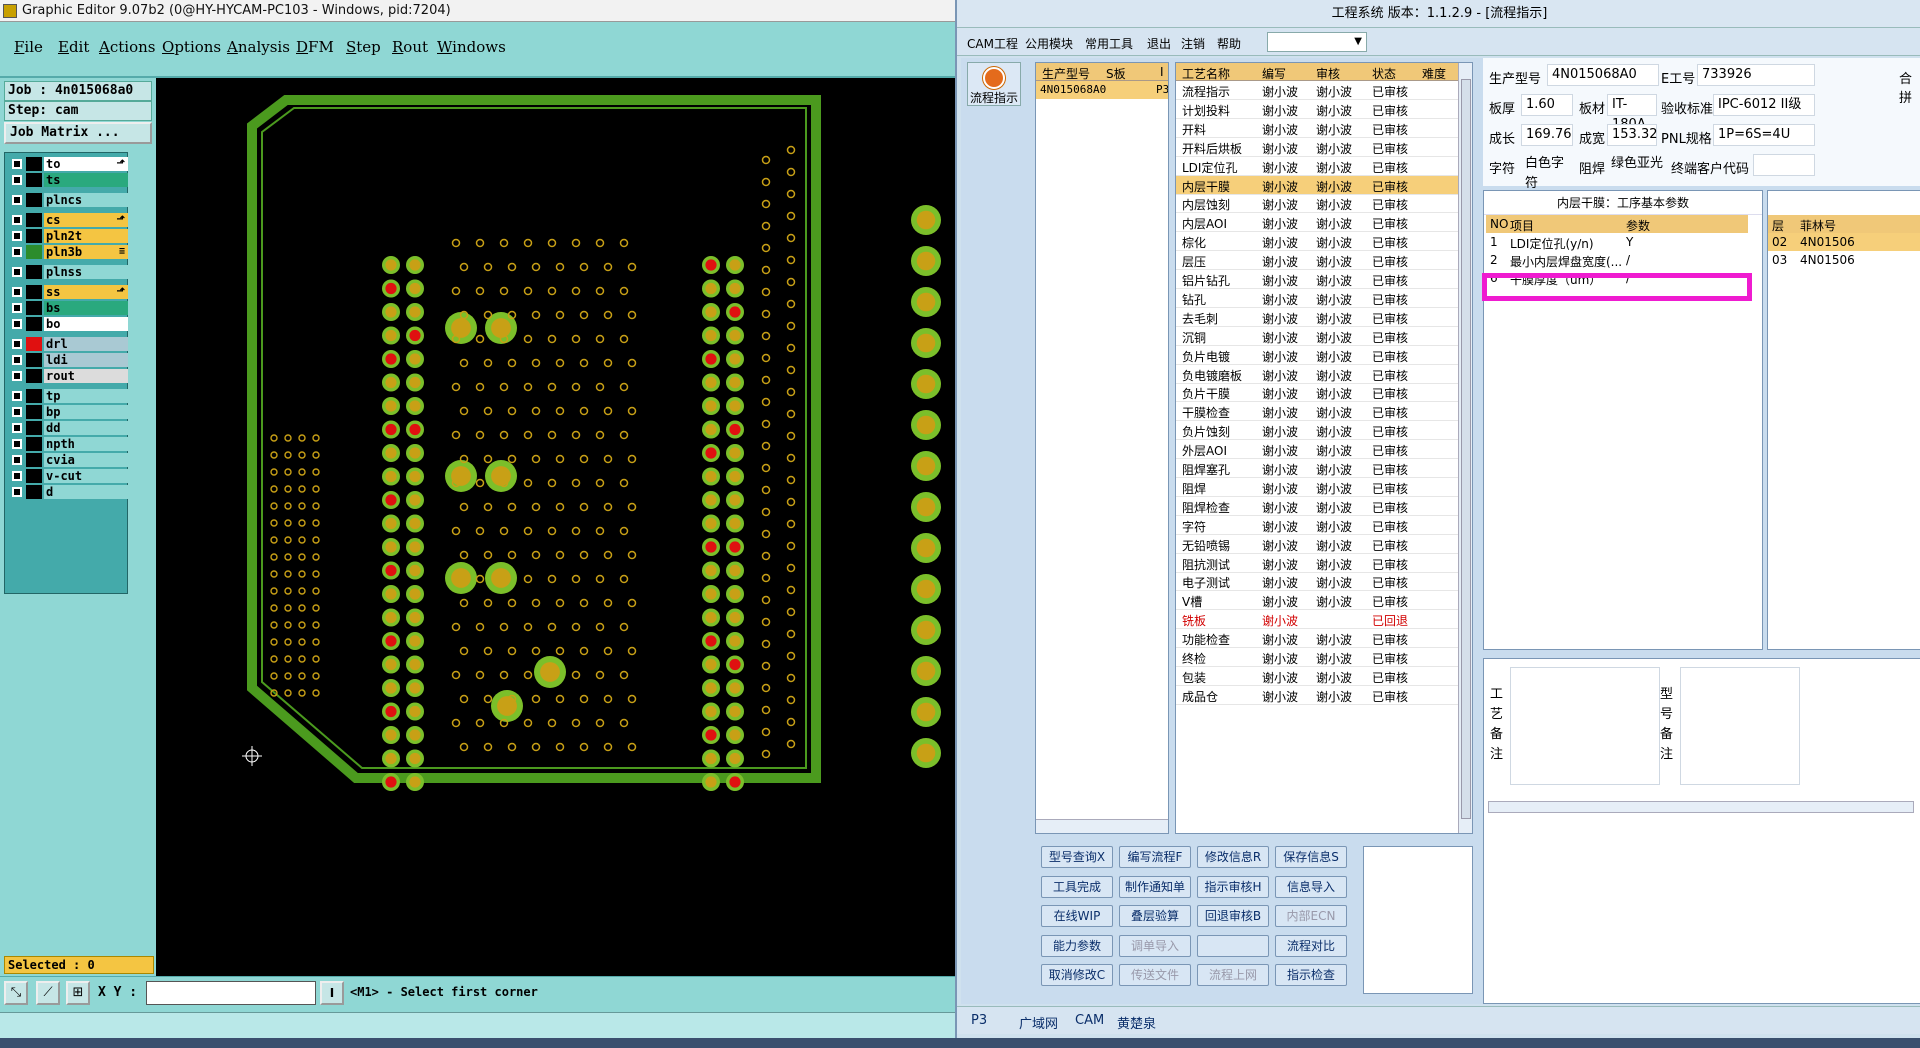 This screenshot has width=1920, height=1048. What do you see at coordinates (68, 412) in the screenshot?
I see `layer-row: bp` at bounding box center [68, 412].